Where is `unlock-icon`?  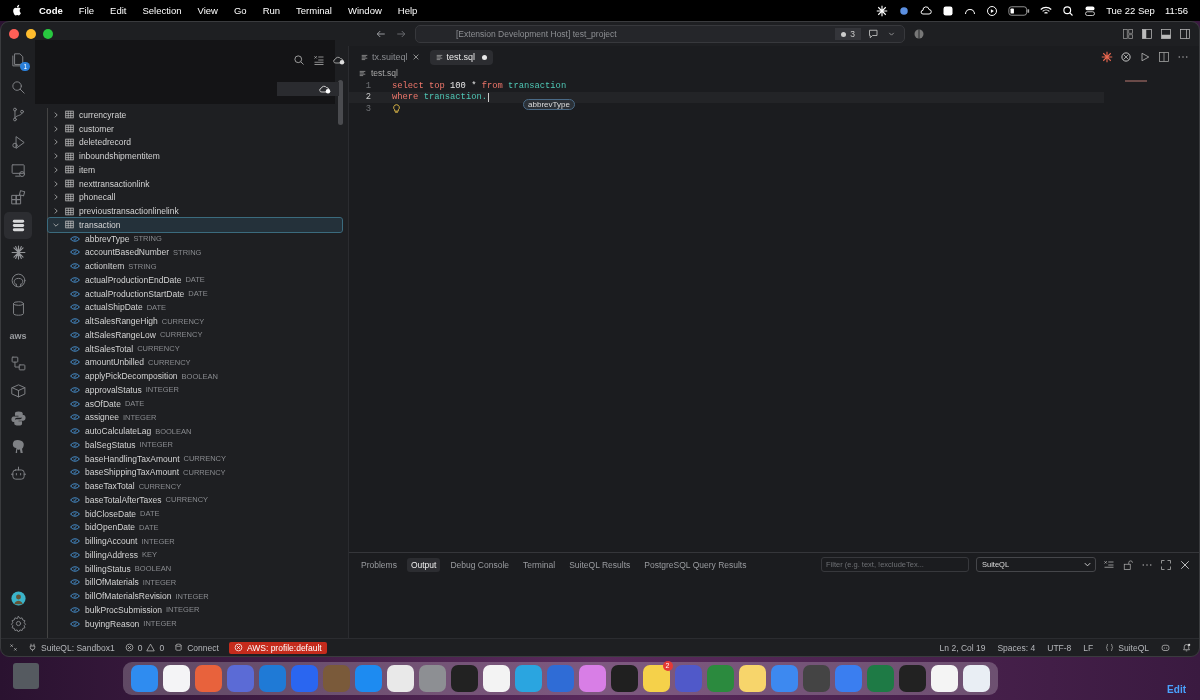
unlock-icon is located at coordinates (1128, 564).